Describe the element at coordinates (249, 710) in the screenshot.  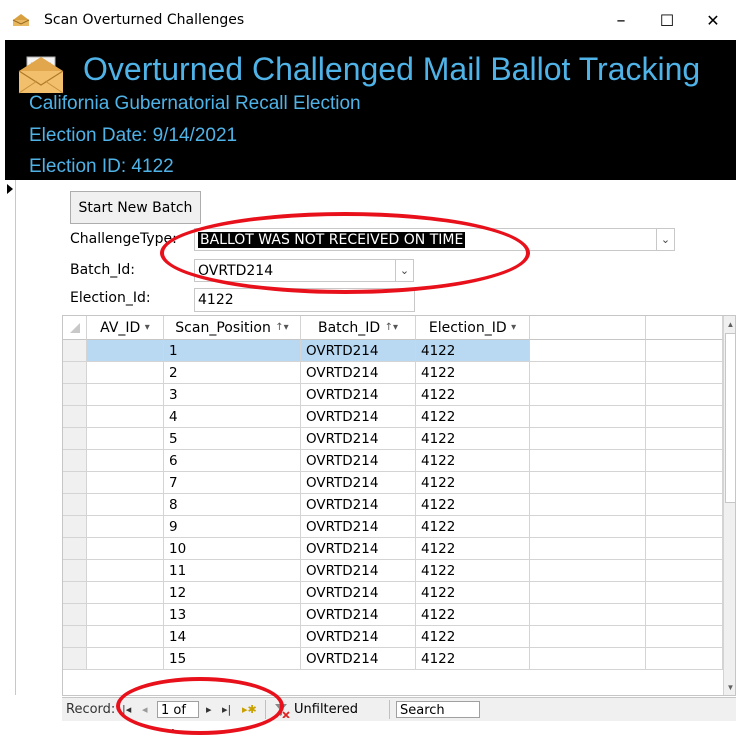
I see `new-record-icon: ▸✱` at that location.